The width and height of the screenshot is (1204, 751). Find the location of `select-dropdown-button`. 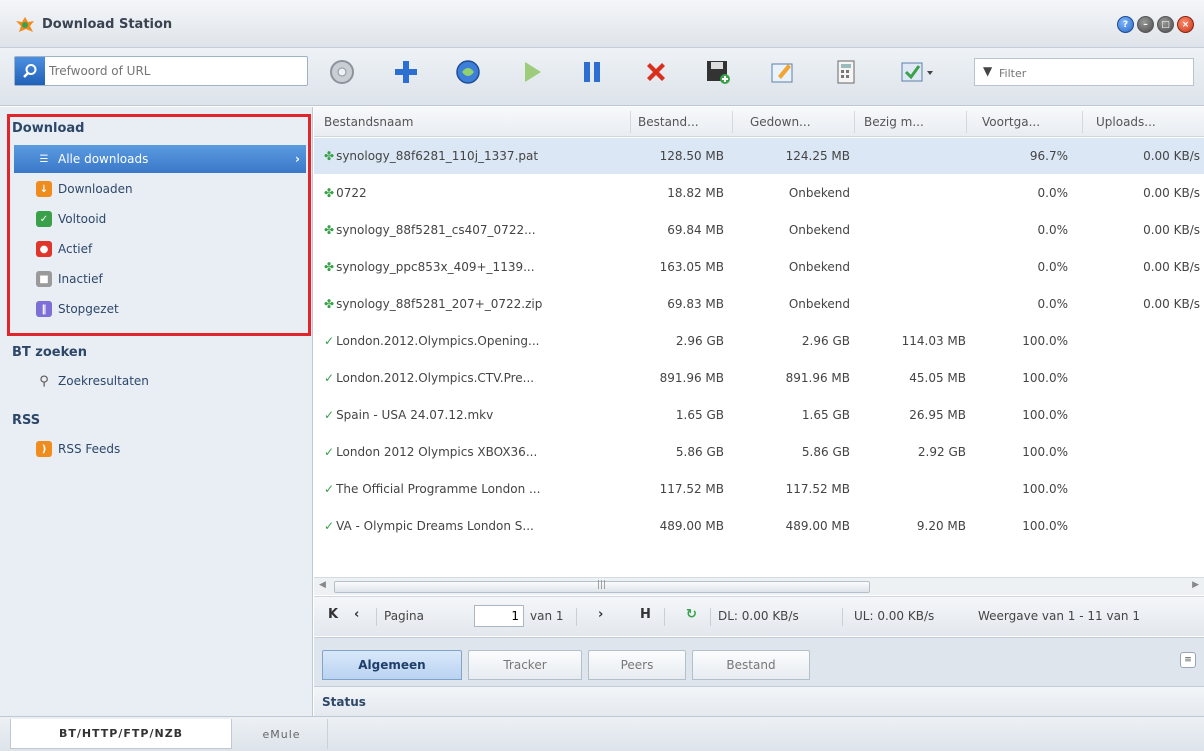

select-dropdown-button is located at coordinates (919, 72).